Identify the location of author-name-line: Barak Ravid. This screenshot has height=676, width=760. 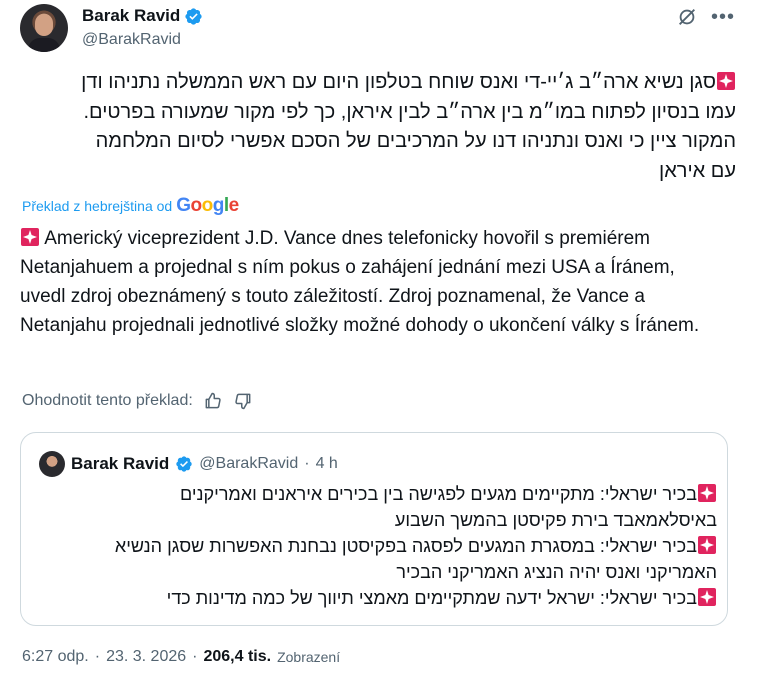
(142, 16).